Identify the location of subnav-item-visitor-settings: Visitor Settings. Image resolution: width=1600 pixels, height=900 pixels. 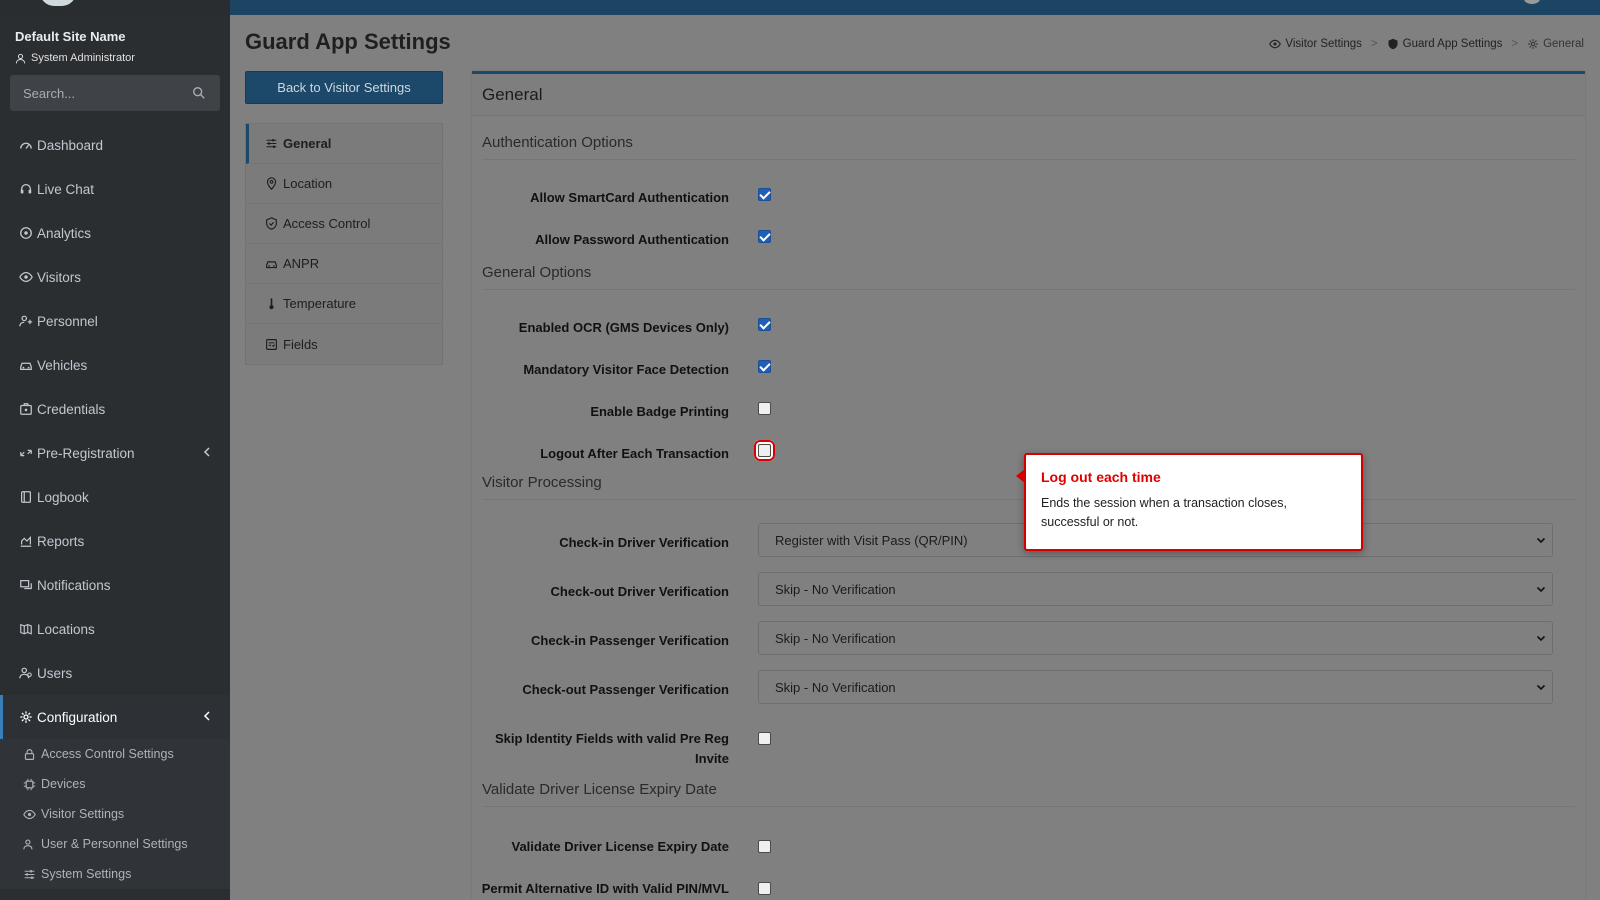
(115, 814).